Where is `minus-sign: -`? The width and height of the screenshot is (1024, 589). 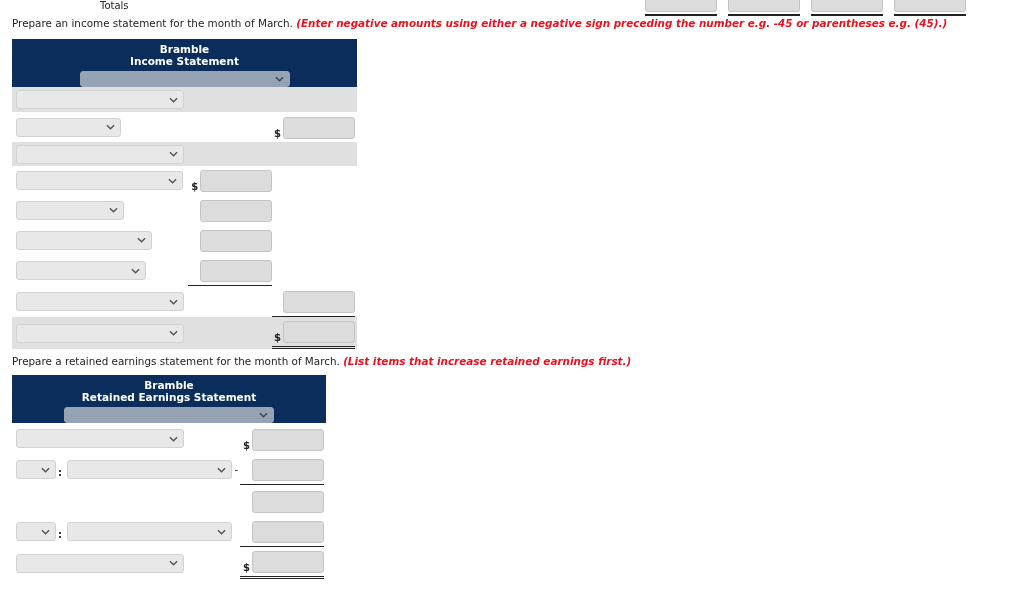
minus-sign: - is located at coordinates (236, 469).